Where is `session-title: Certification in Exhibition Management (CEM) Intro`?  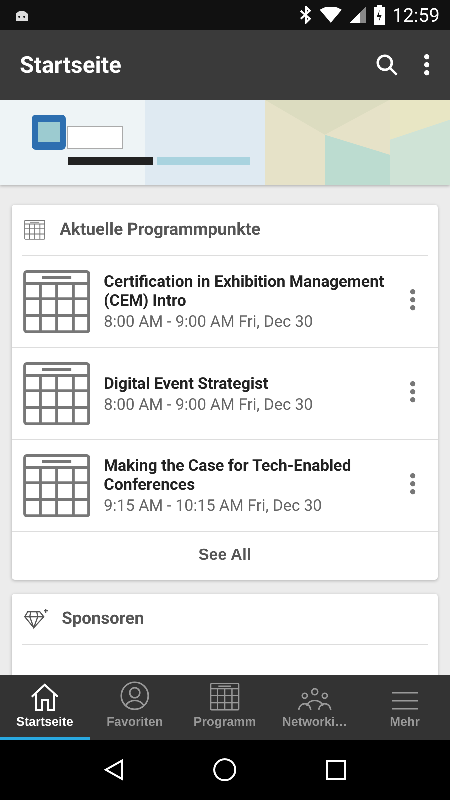 session-title: Certification in Exhibition Management (CEM) Intro is located at coordinates (245, 291).